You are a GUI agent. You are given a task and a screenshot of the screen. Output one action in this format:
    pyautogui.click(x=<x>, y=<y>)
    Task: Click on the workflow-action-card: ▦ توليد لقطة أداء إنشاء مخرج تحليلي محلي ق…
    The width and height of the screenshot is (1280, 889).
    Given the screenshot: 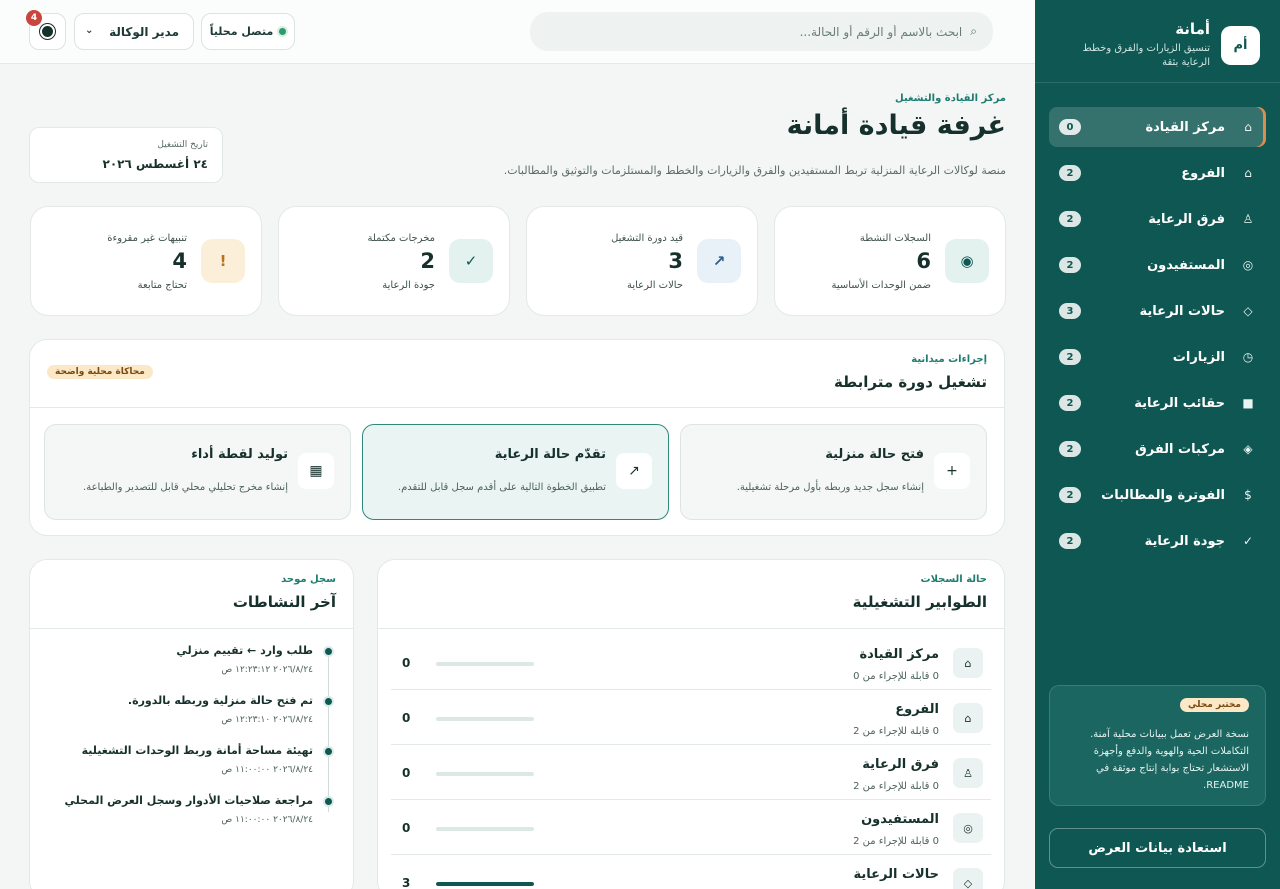 What is the action you would take?
    pyautogui.click(x=197, y=472)
    